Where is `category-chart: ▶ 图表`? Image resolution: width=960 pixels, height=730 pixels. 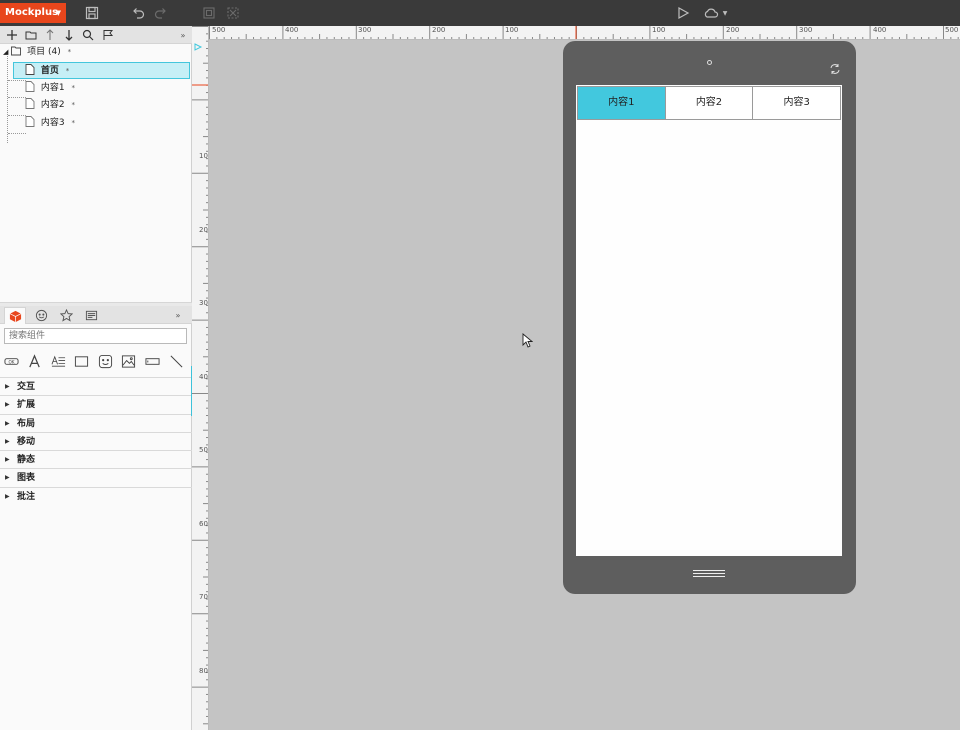 category-chart: ▶ 图表 is located at coordinates (96, 477).